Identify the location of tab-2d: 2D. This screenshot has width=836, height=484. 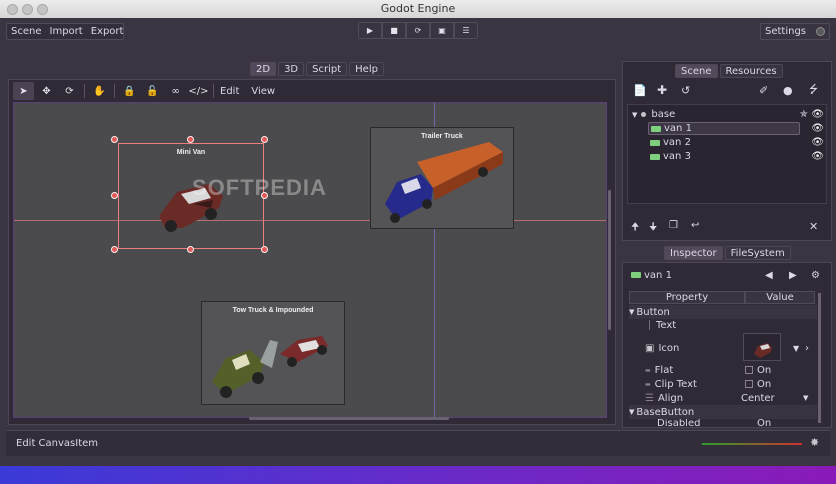
(263, 69).